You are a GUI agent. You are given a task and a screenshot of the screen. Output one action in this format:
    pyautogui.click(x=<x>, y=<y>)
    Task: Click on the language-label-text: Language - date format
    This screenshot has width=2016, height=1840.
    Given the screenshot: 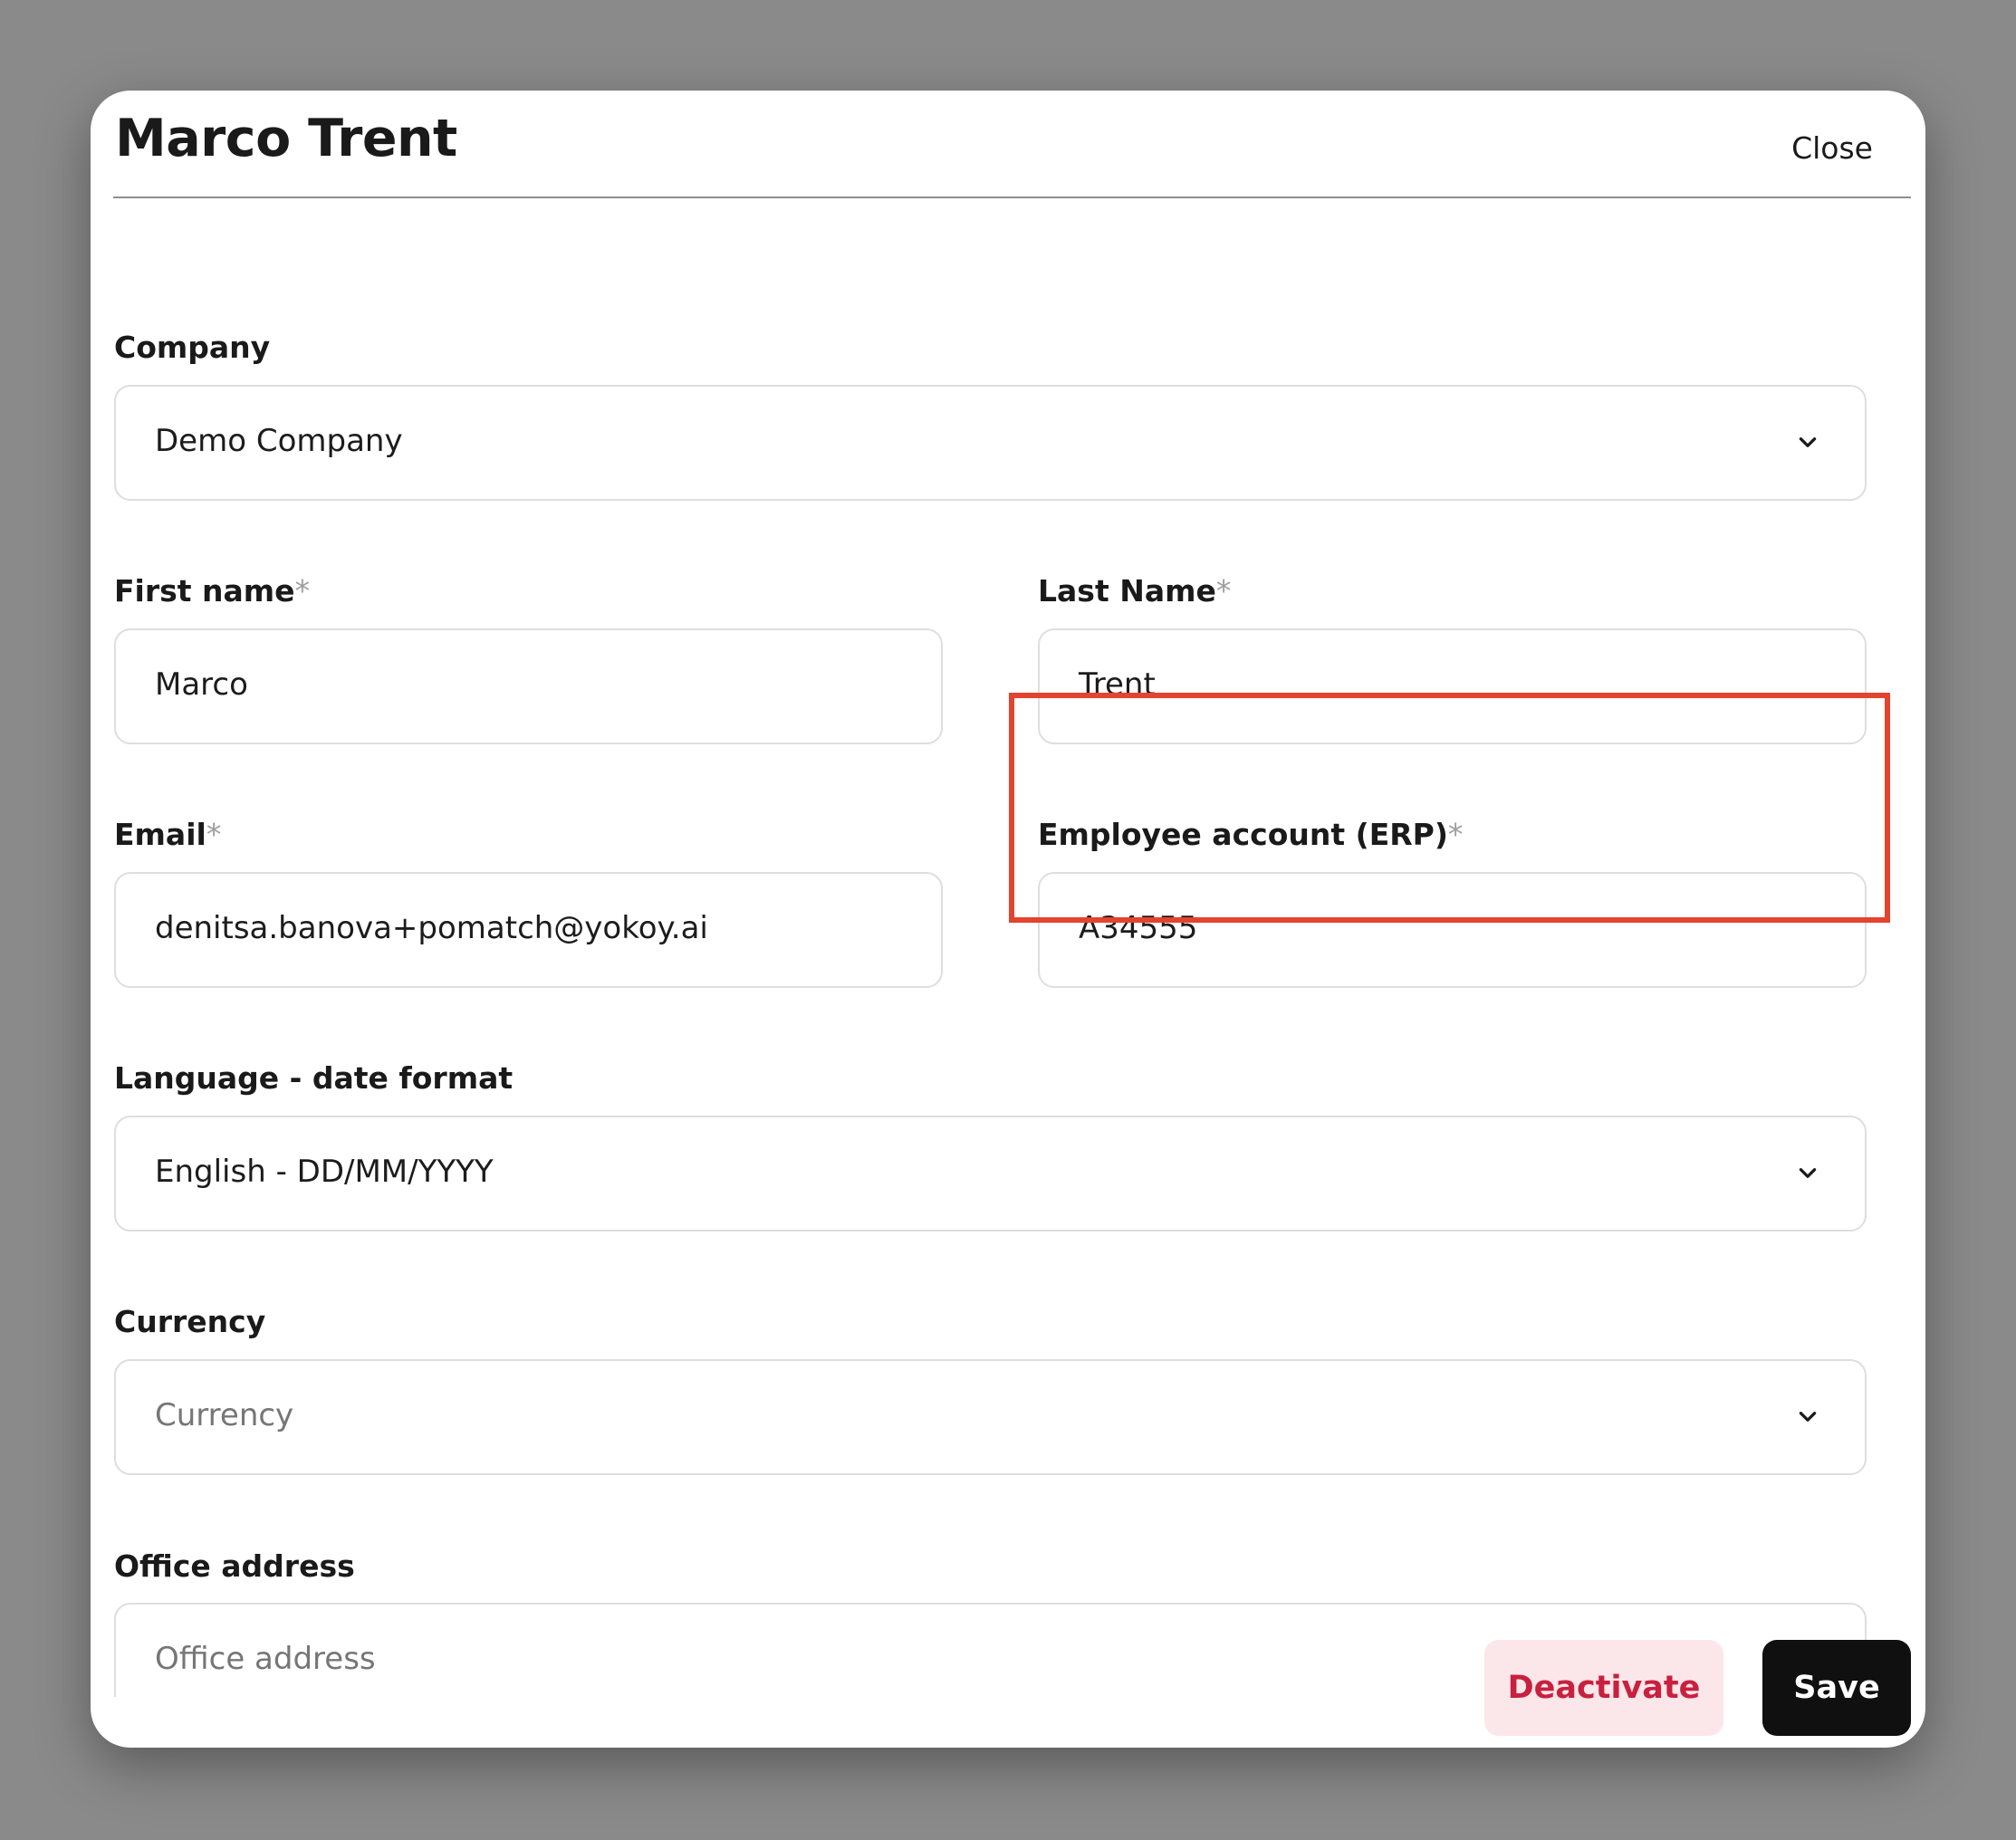 What is the action you would take?
    pyautogui.click(x=314, y=1078)
    